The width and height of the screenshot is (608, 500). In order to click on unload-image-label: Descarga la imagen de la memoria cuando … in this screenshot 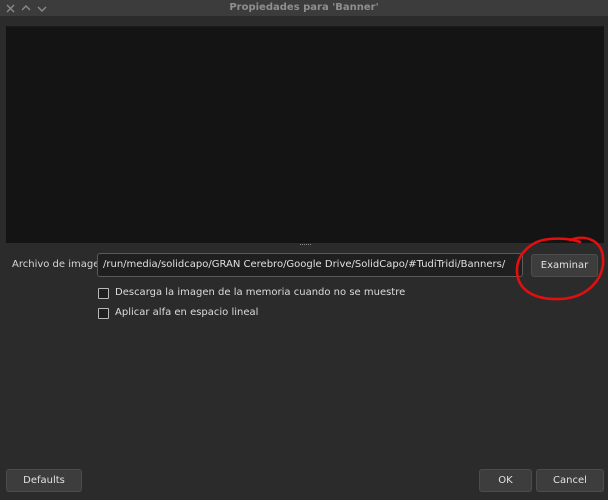, I will do `click(260, 292)`.